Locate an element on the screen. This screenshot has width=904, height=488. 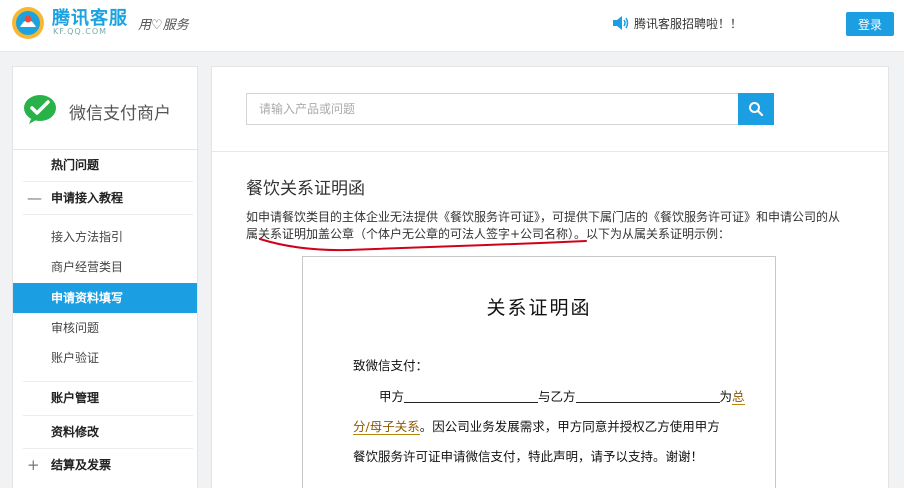
tencent-kf-logo-icon is located at coordinates (28, 23).